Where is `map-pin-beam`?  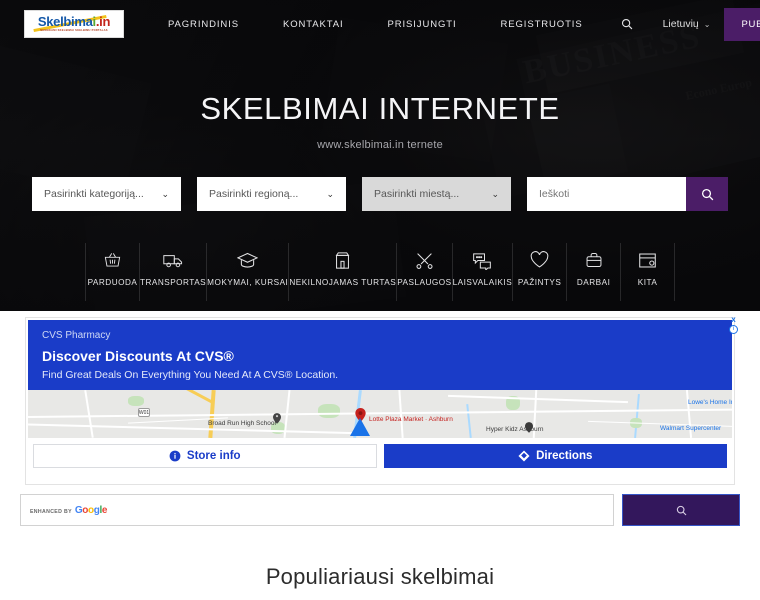
map-pin-beam is located at coordinates (360, 427).